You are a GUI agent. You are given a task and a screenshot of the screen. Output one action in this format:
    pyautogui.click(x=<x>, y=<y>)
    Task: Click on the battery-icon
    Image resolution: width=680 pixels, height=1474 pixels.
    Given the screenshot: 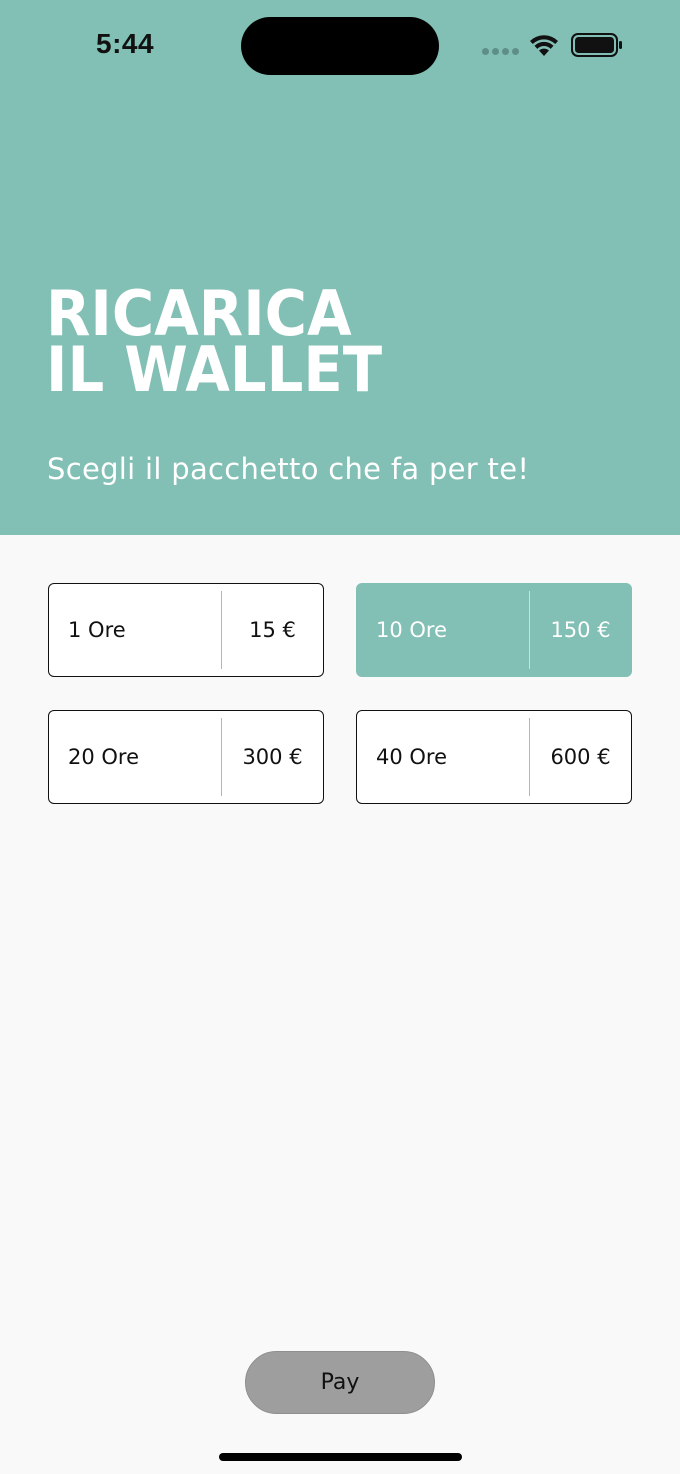 What is the action you would take?
    pyautogui.click(x=596, y=45)
    